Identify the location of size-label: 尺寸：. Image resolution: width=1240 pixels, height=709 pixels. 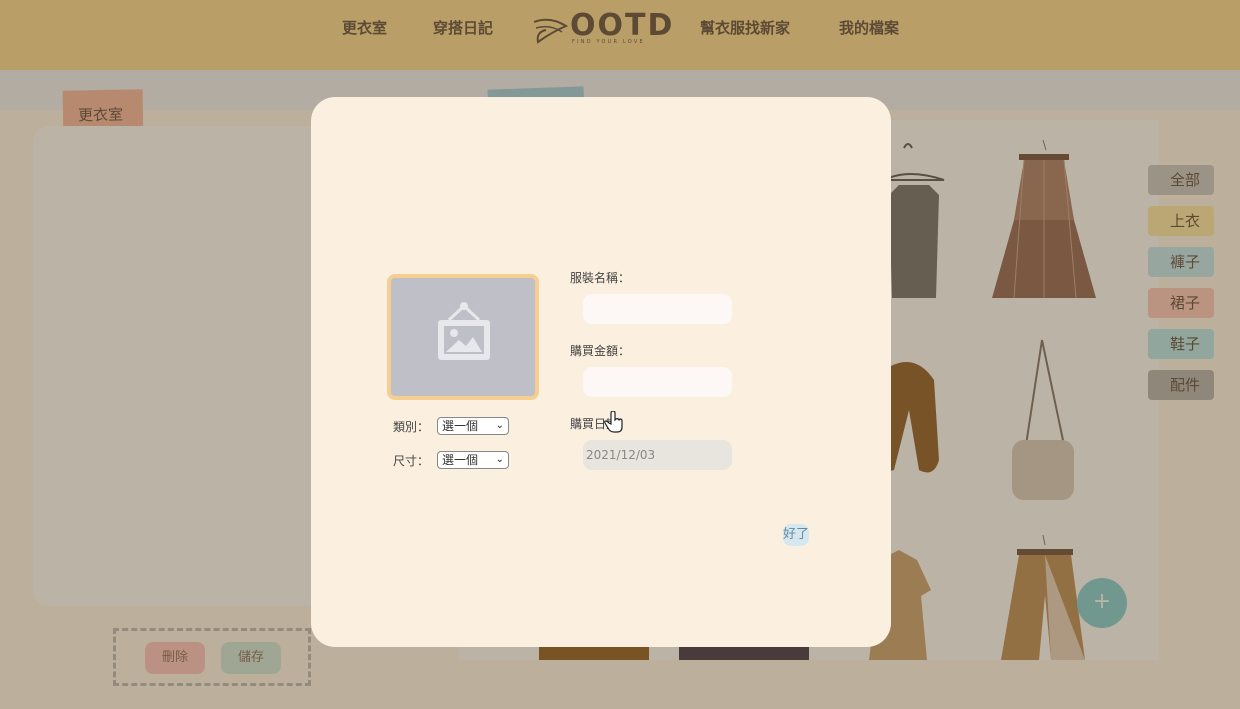
(411, 461).